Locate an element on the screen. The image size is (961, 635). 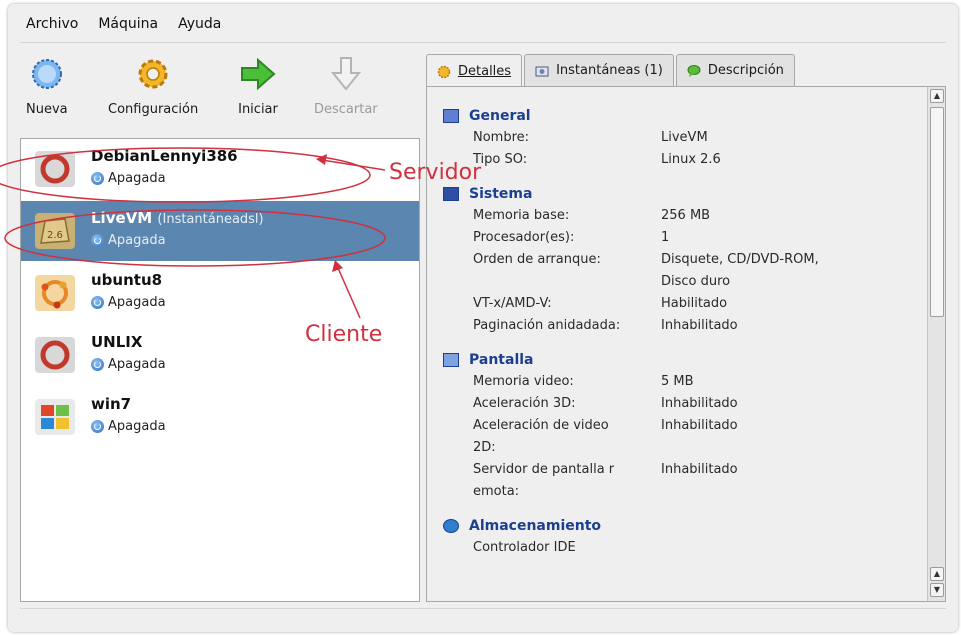
property-row: Paginación anidadada: Inhabilitado is located at coordinates (605, 325).